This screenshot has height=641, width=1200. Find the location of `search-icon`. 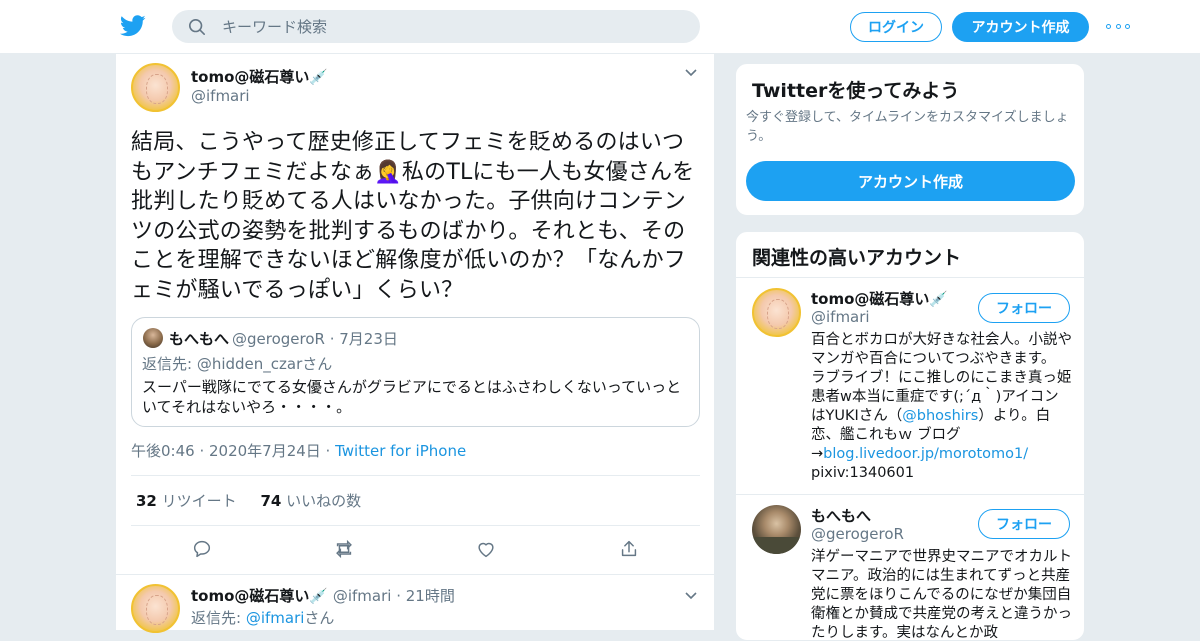

search-icon is located at coordinates (197, 26).